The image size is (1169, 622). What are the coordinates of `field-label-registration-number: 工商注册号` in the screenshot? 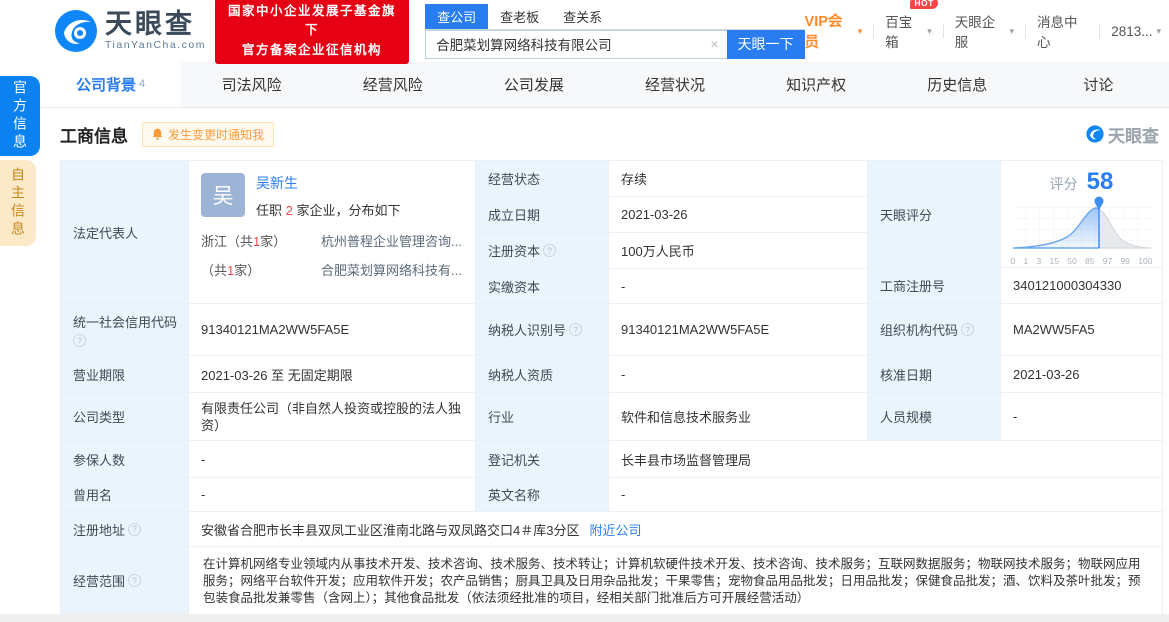 It's located at (934, 286).